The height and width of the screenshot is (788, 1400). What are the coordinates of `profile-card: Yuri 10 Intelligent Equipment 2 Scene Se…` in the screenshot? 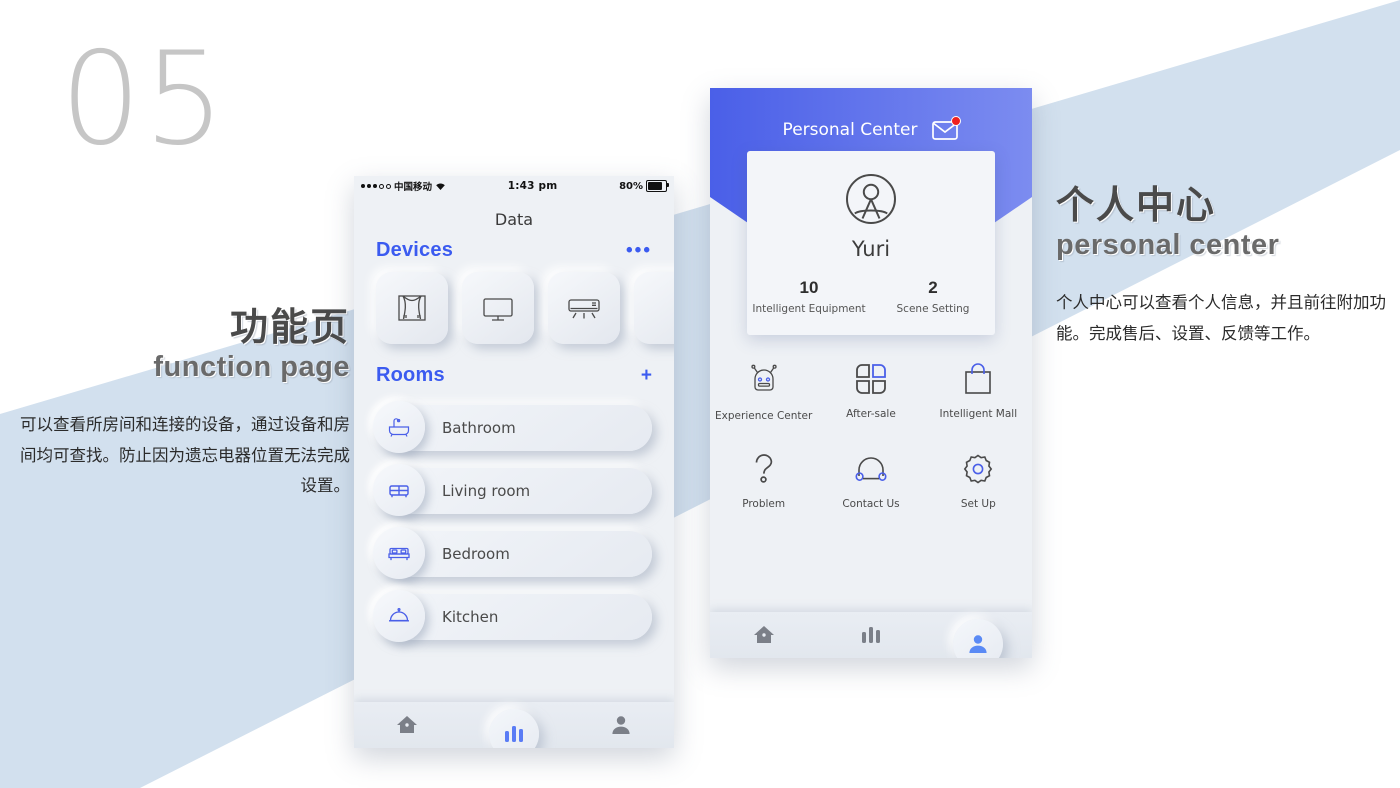 It's located at (871, 243).